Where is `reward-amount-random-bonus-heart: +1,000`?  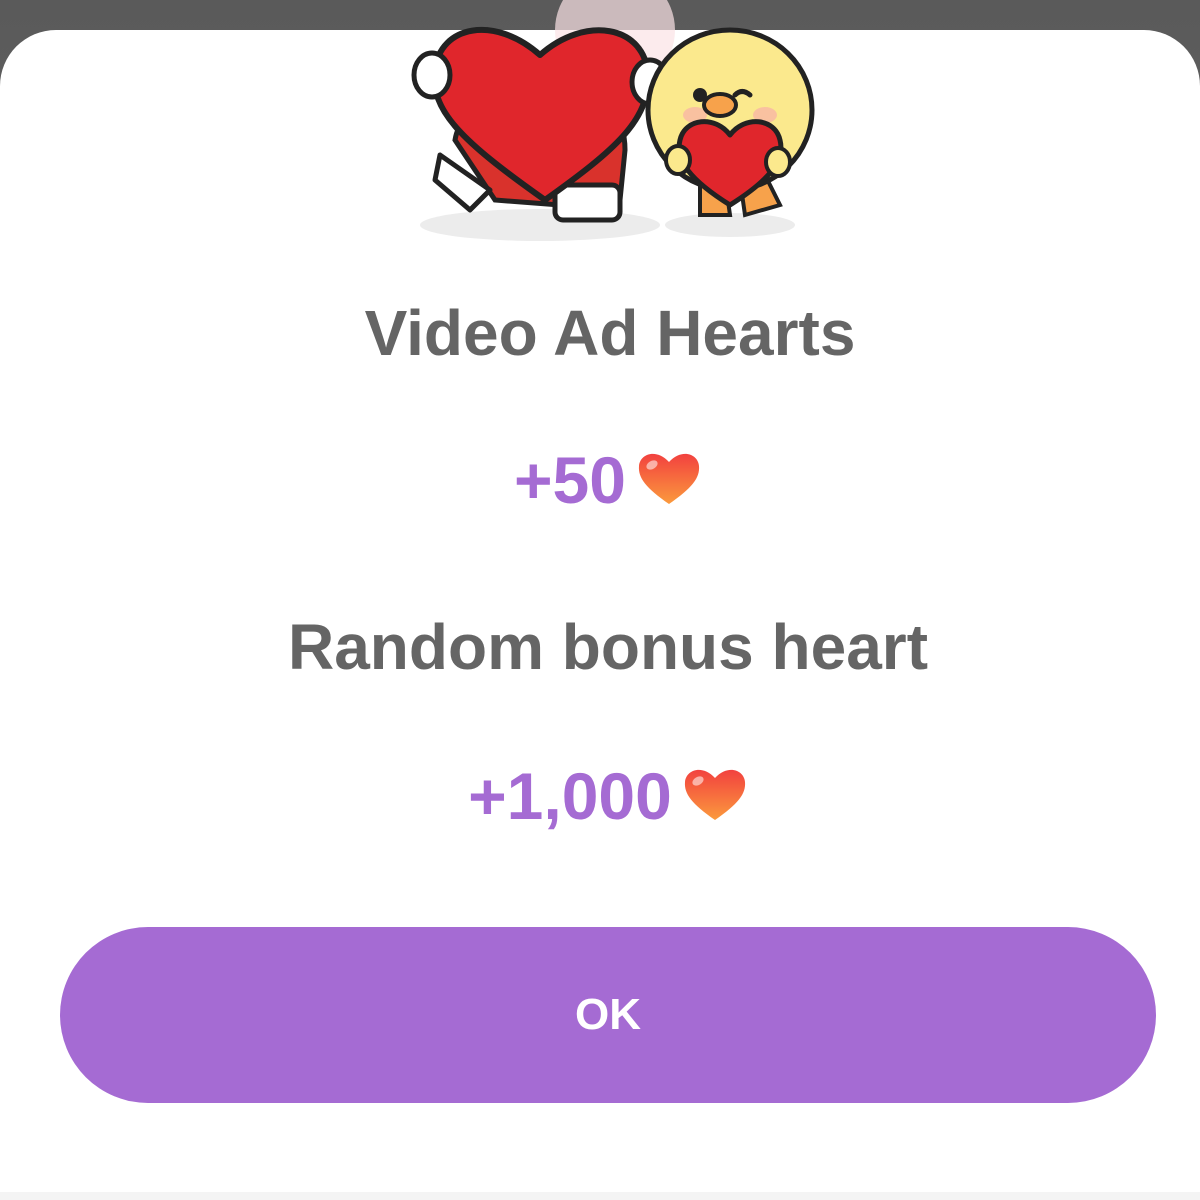
reward-amount-random-bonus-heart: +1,000 is located at coordinates (604, 796).